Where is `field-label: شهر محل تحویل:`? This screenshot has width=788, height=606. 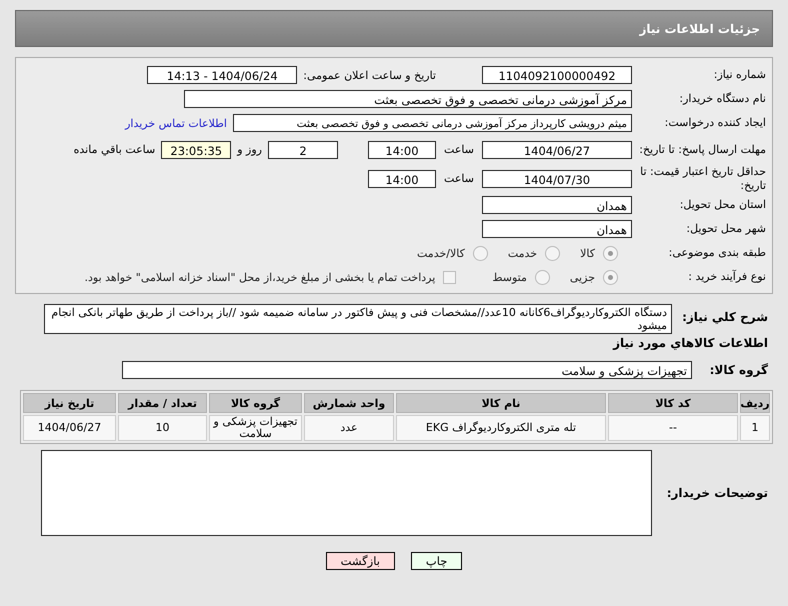 field-label: شهر محل تحویل: is located at coordinates (725, 229).